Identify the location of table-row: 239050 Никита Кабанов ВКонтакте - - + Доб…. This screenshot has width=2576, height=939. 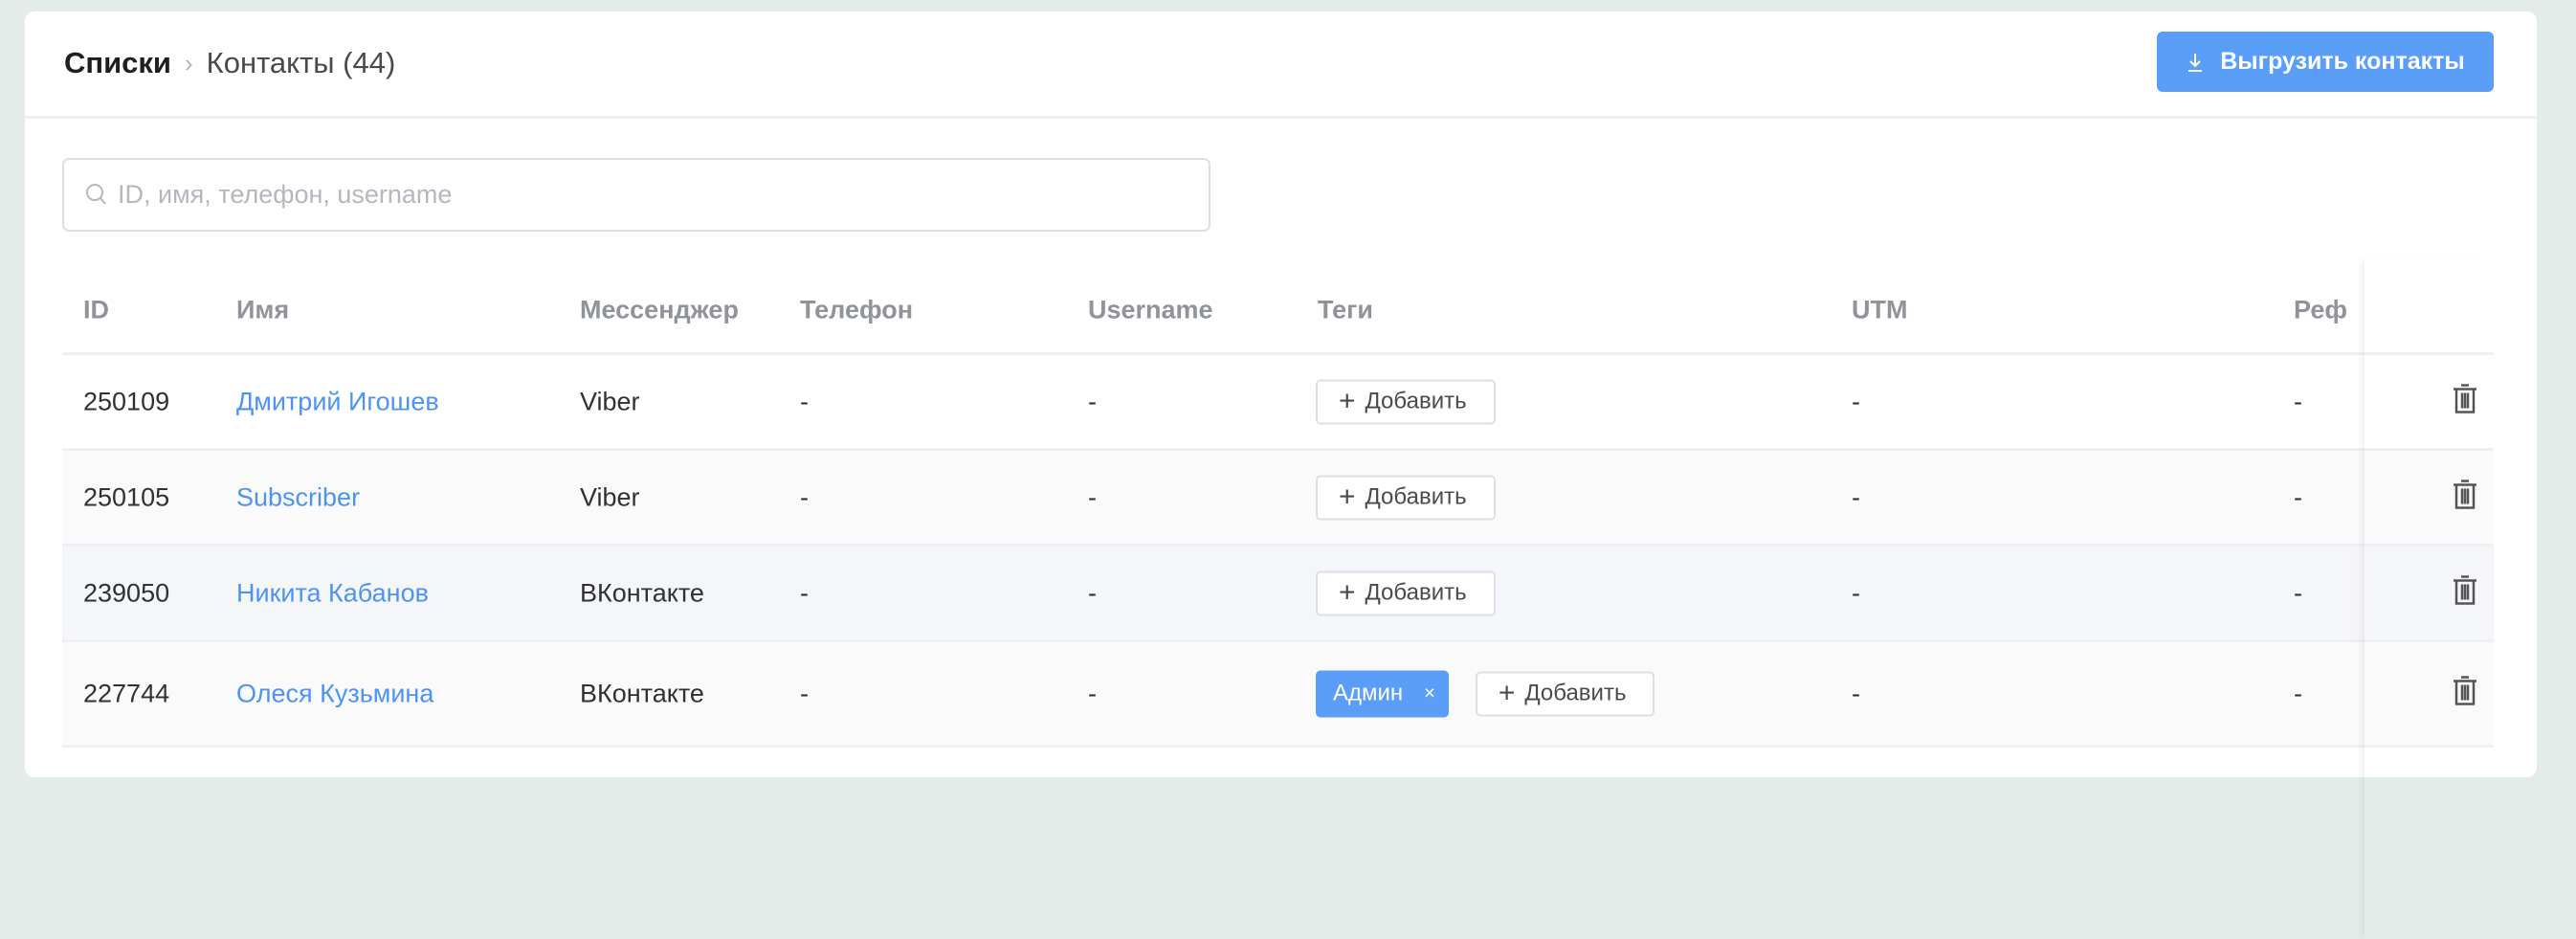
(1278, 594).